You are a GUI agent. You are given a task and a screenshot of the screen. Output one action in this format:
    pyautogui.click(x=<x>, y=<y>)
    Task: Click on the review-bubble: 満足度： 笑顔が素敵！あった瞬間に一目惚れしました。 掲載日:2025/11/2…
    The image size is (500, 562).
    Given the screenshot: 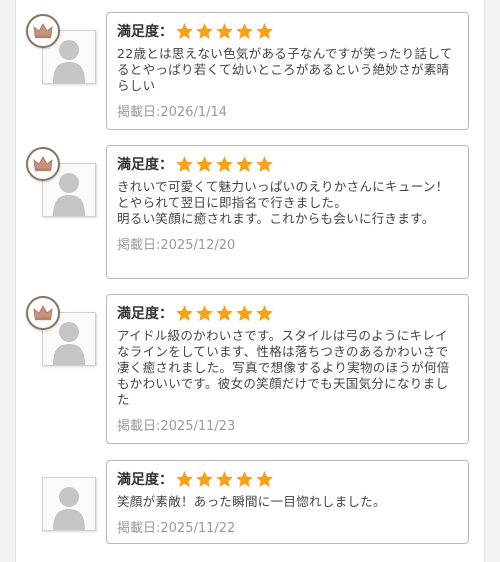 What is the action you would take?
    pyautogui.click(x=287, y=502)
    